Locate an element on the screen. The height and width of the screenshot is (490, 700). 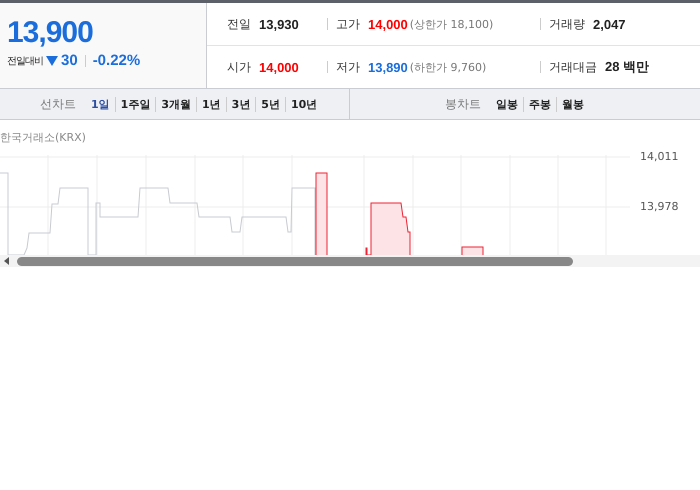
y-axis-label: 13,978 is located at coordinates (659, 206).